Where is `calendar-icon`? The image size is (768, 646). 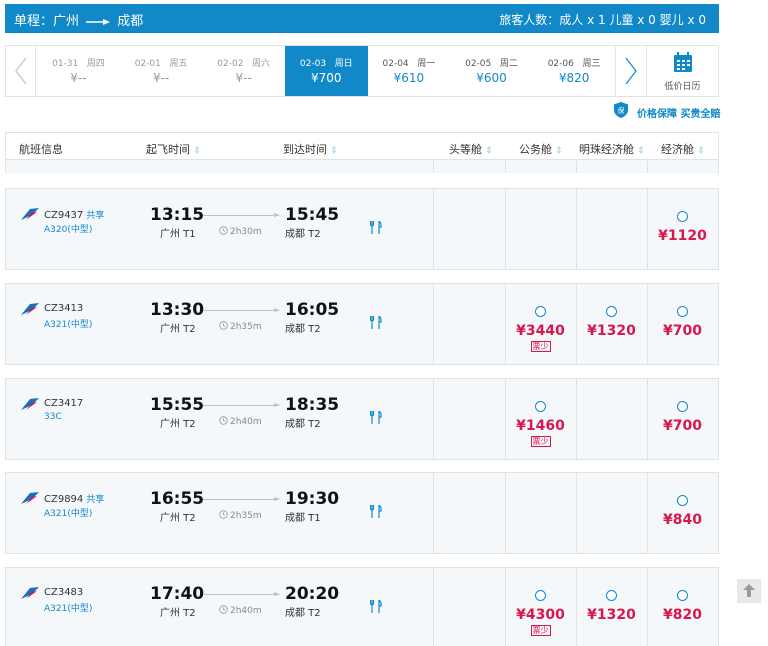 calendar-icon is located at coordinates (683, 62).